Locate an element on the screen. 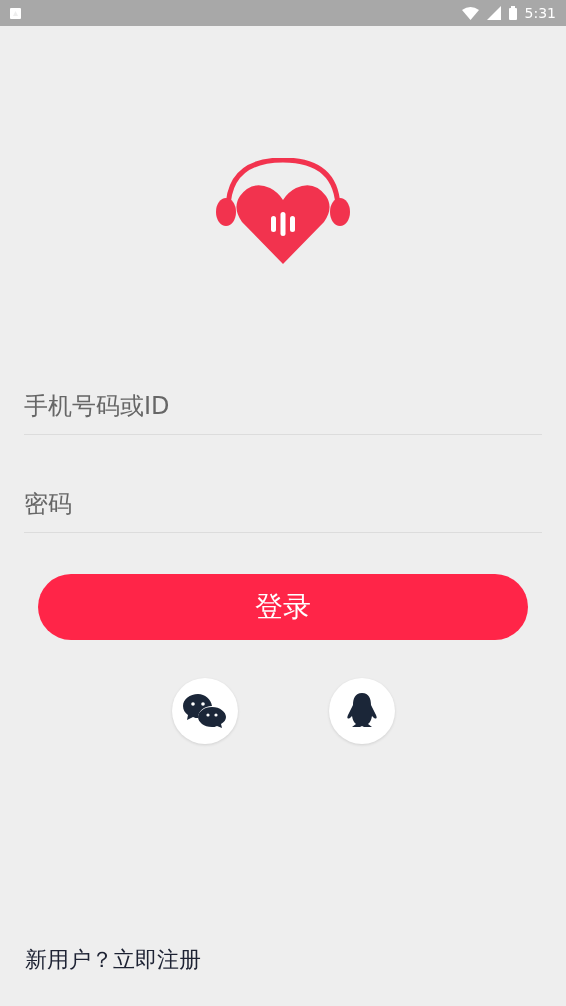 Image resolution: width=566 pixels, height=1006 pixels. signal-icon is located at coordinates (493, 13).